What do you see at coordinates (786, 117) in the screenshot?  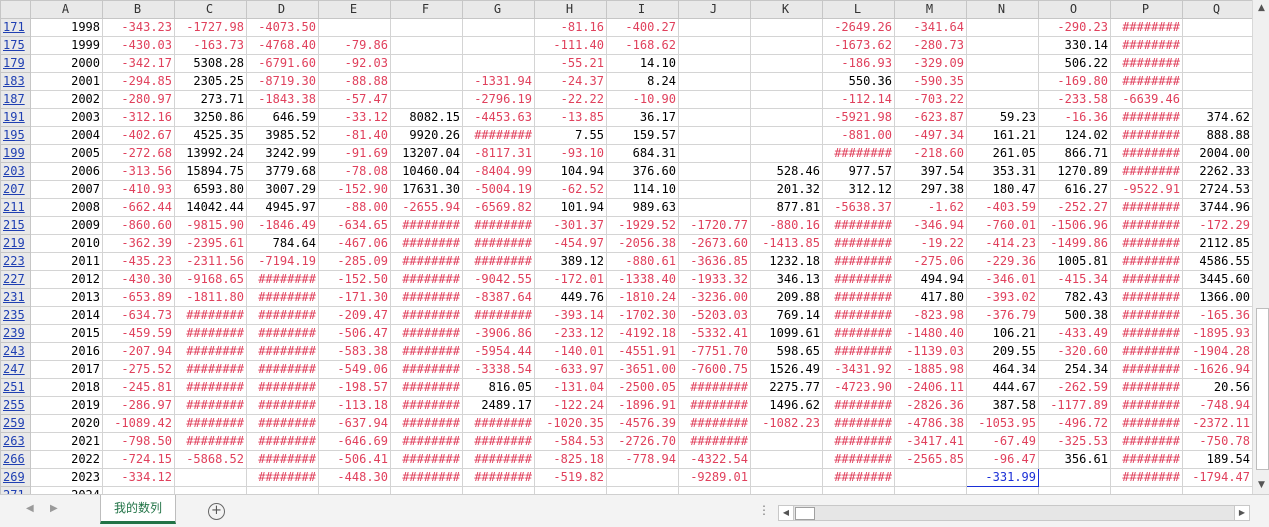 I see `cell-k191` at bounding box center [786, 117].